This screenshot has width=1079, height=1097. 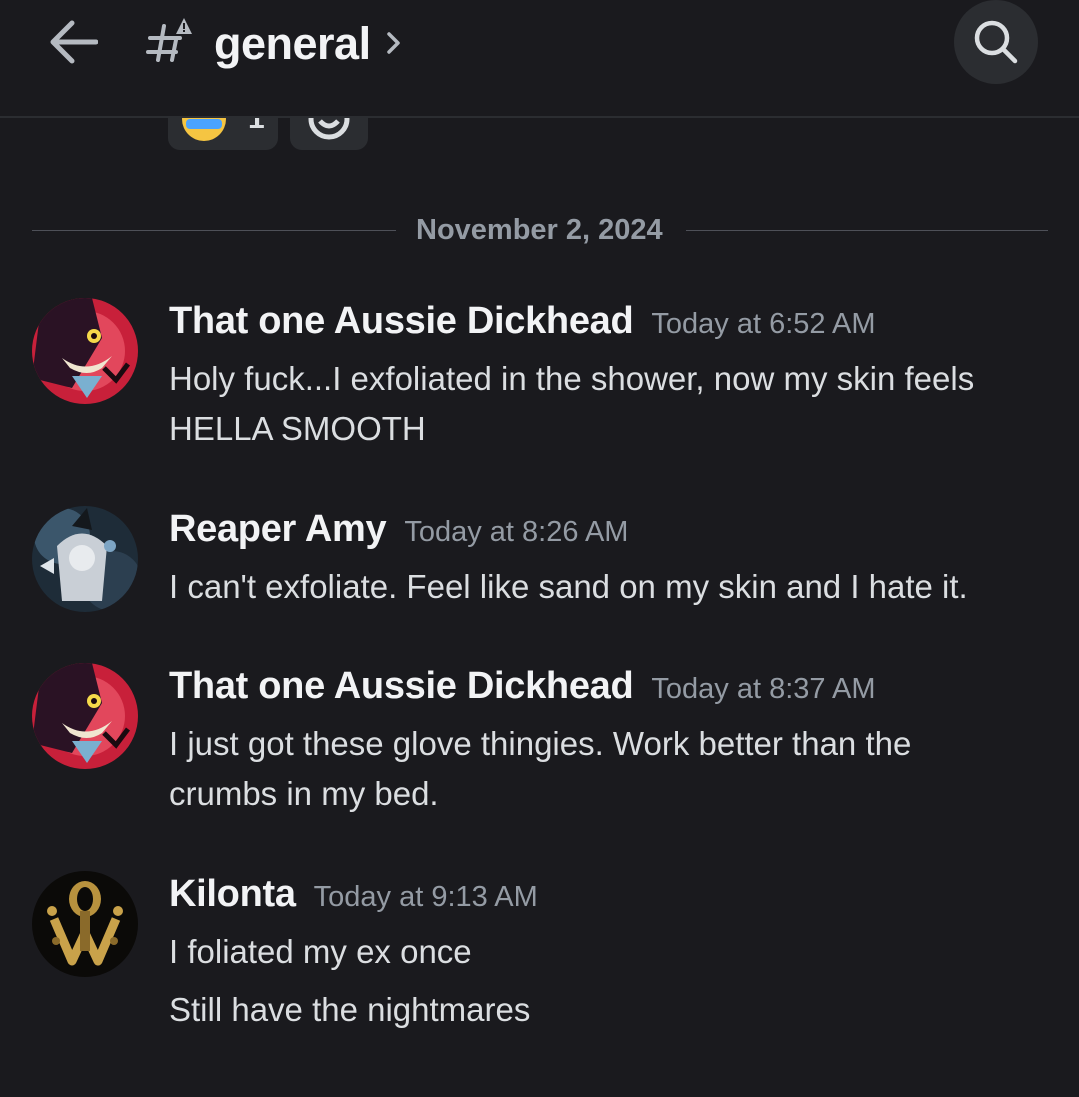 I want to click on timestamp: Today at 9:13 AM, so click(x=425, y=897).